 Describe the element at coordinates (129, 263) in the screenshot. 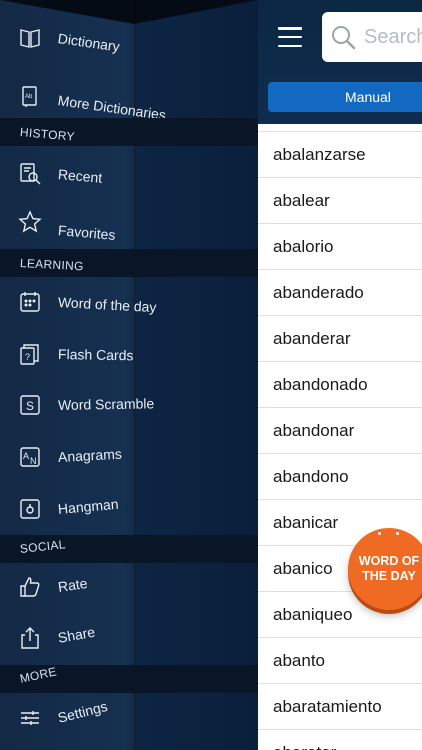

I see `section-learning: LEARNING` at that location.